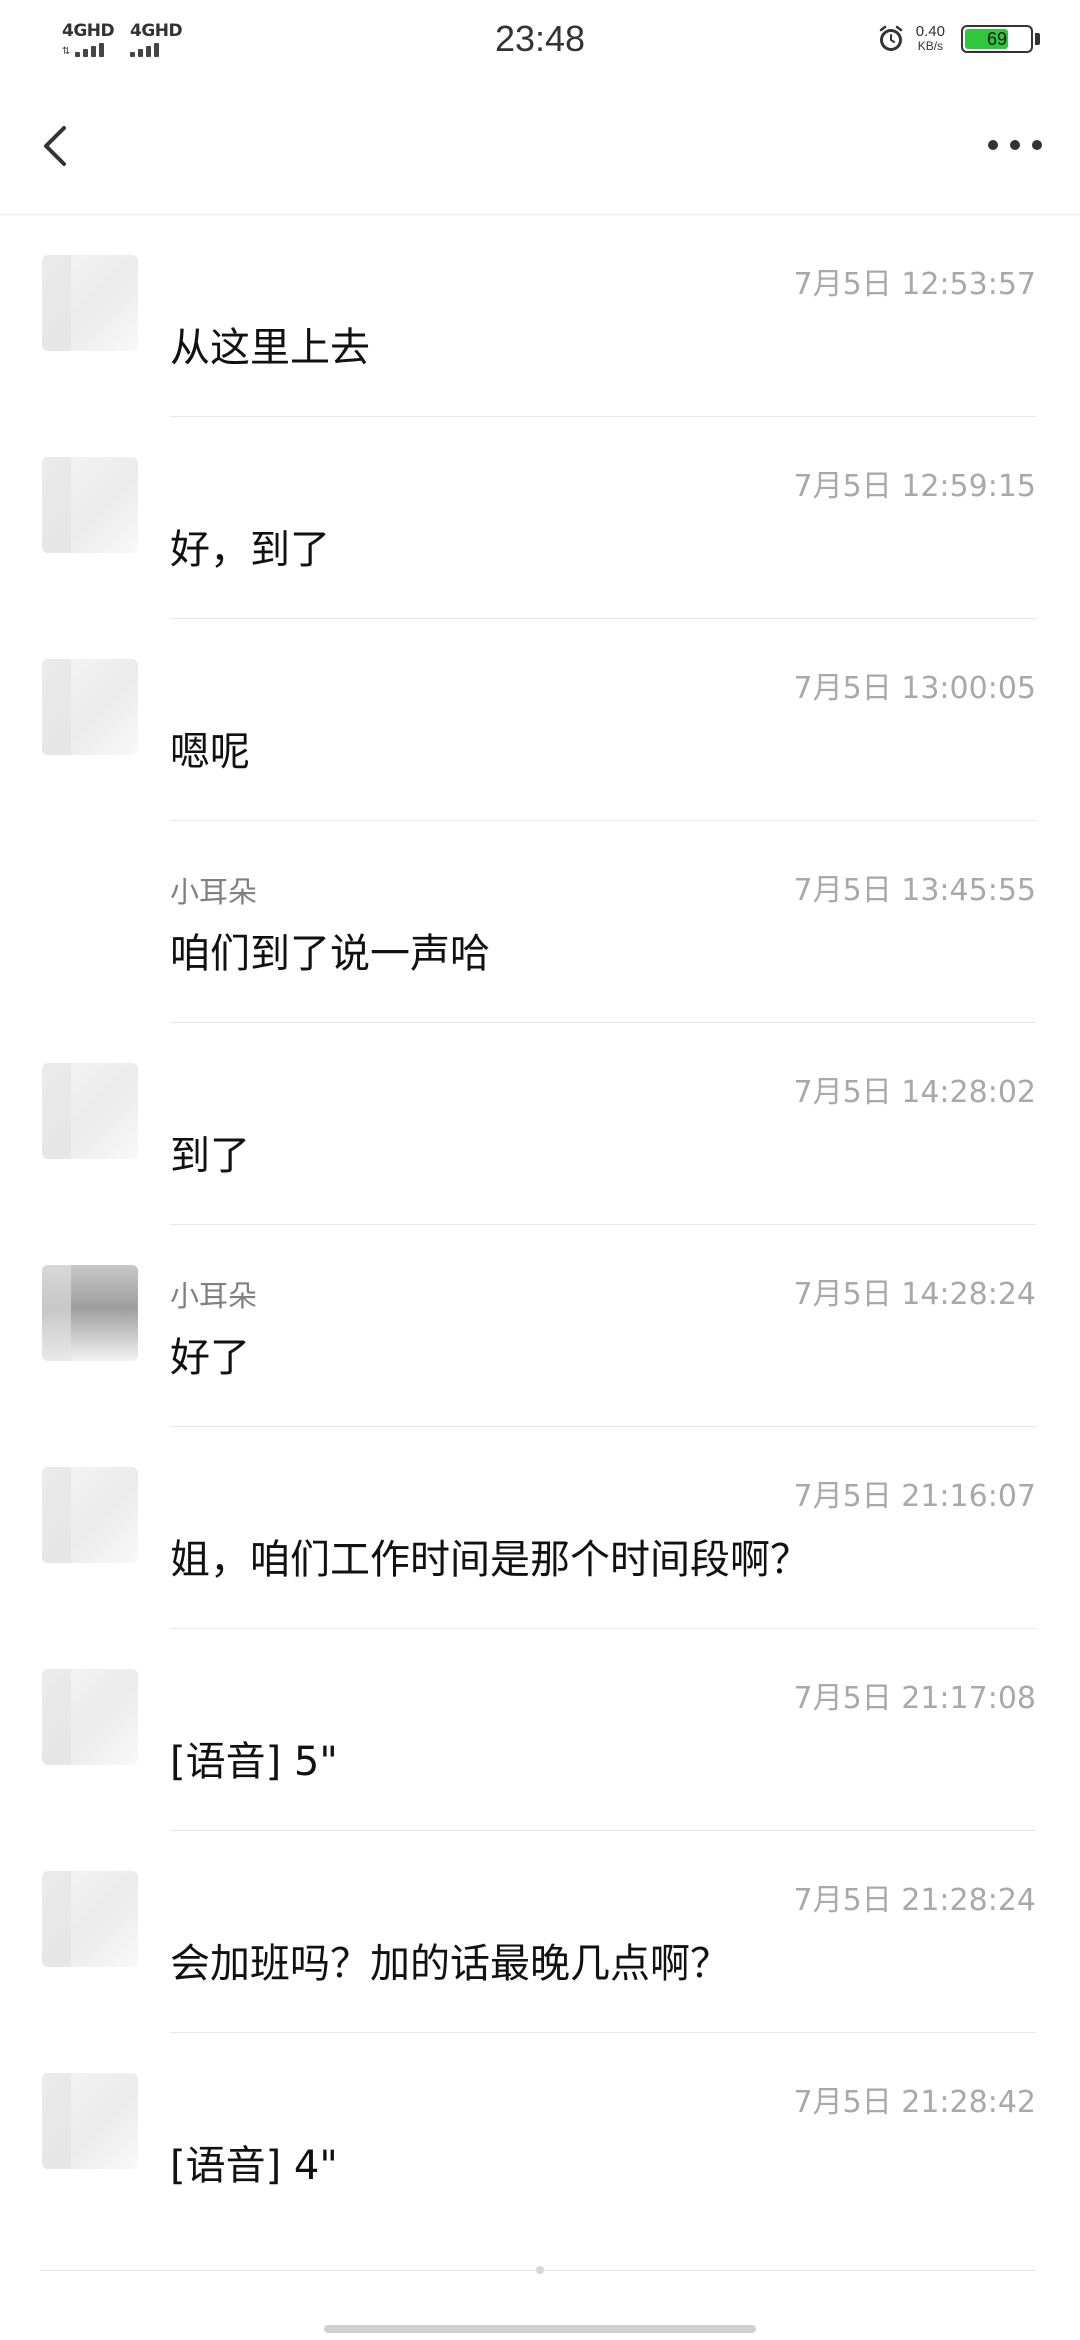  I want to click on message-content: 好，到了, so click(250, 550).